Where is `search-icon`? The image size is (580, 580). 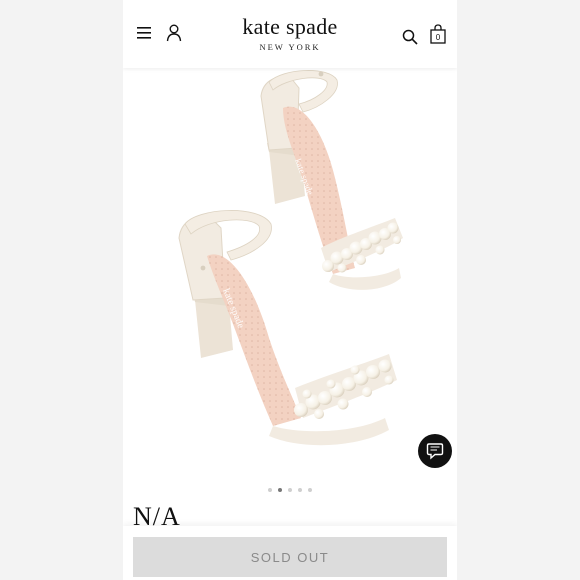 search-icon is located at coordinates (410, 37).